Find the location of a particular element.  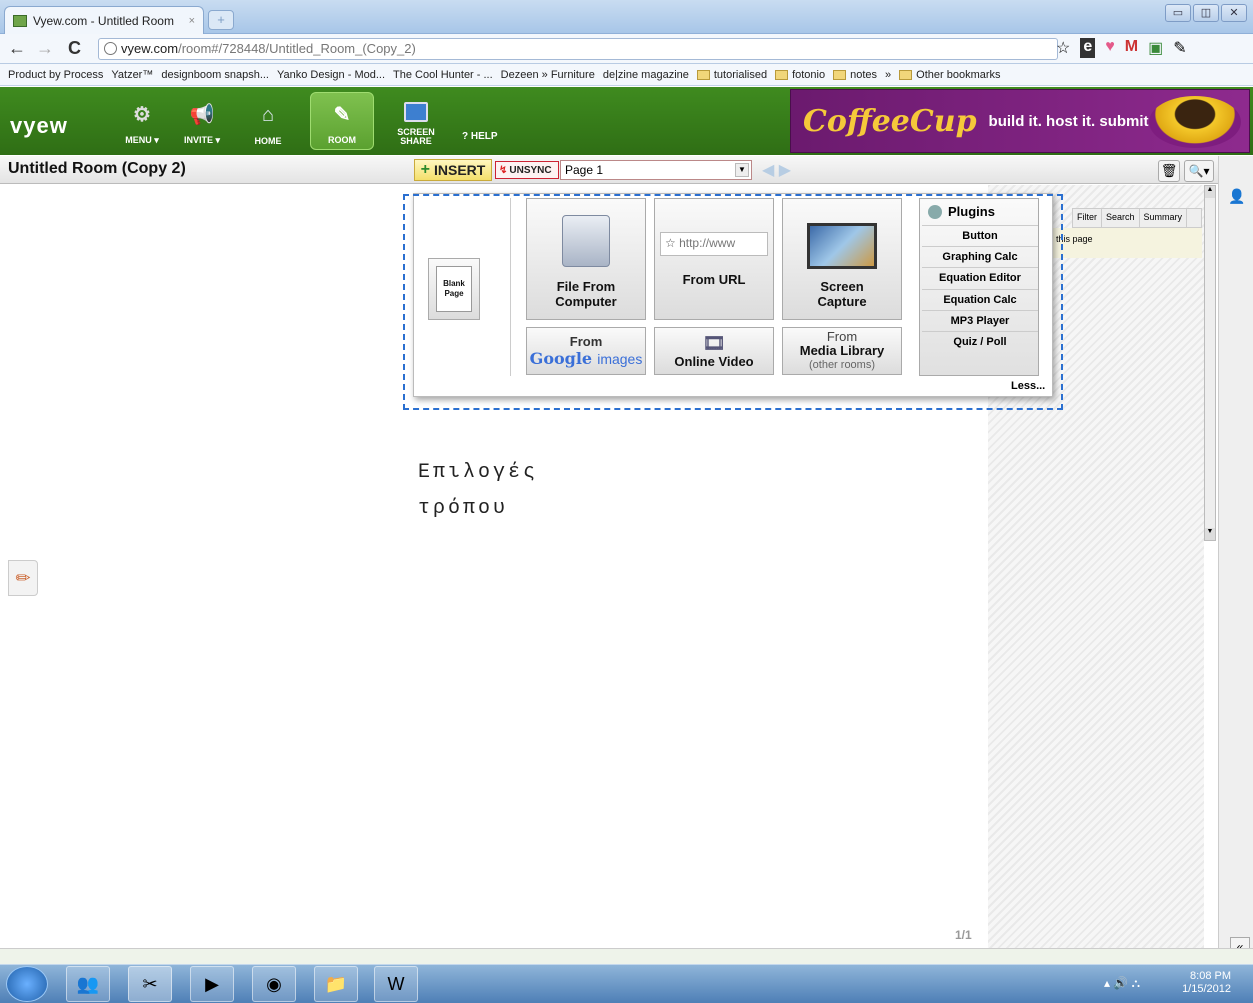

chrome-icon: ◉ is located at coordinates (274, 984).